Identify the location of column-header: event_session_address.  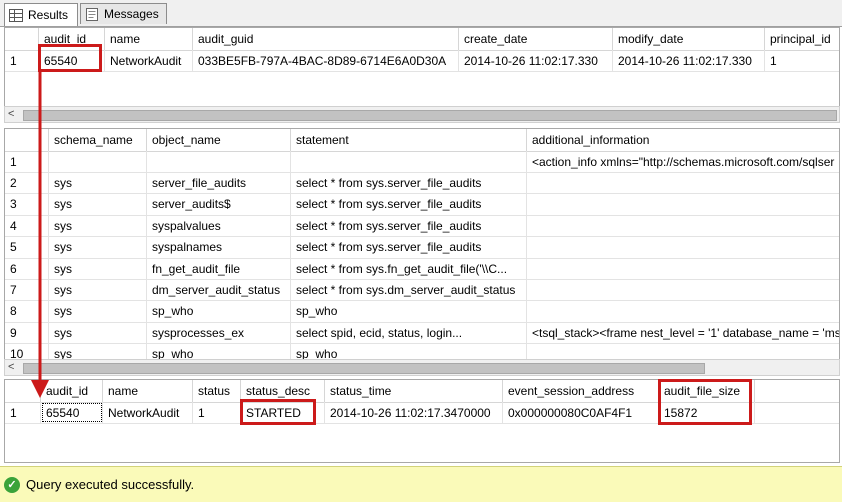
(581, 391).